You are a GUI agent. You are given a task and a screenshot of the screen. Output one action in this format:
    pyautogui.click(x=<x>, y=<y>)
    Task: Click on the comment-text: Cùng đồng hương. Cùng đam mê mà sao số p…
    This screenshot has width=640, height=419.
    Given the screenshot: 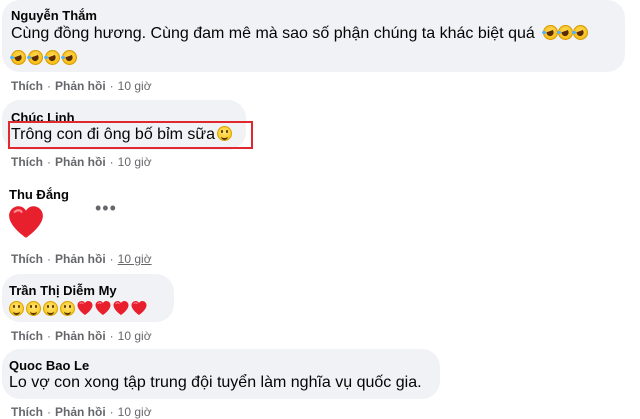 What is the action you would take?
    pyautogui.click(x=300, y=34)
    